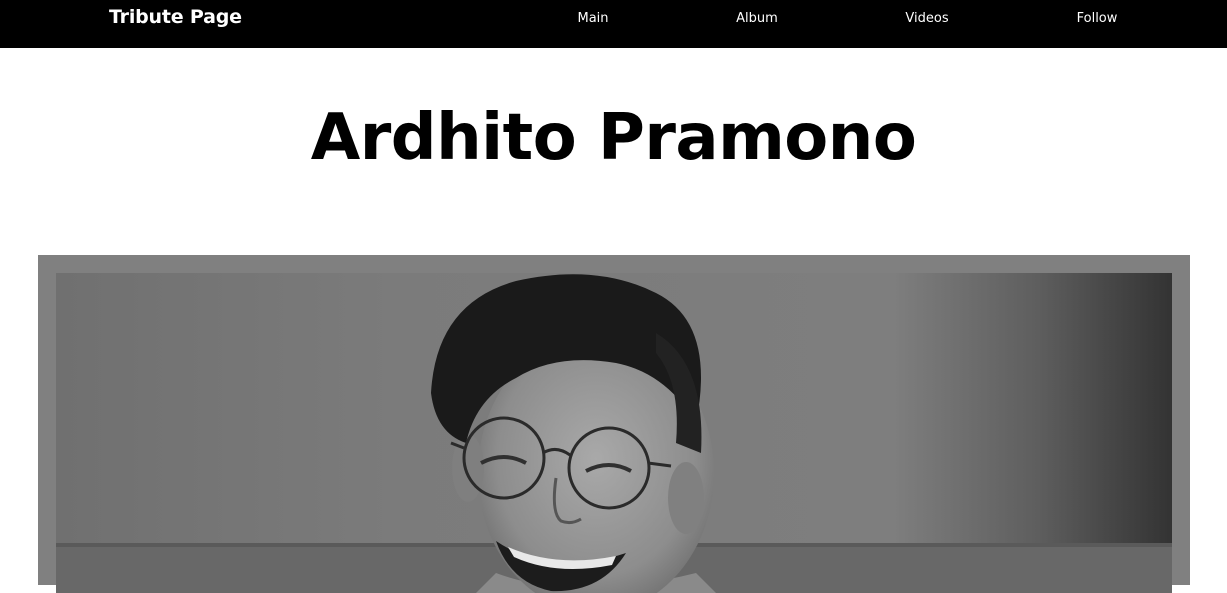 Image resolution: width=1227 pixels, height=593 pixels. What do you see at coordinates (592, 19) in the screenshot?
I see `nav-link-main: Main` at bounding box center [592, 19].